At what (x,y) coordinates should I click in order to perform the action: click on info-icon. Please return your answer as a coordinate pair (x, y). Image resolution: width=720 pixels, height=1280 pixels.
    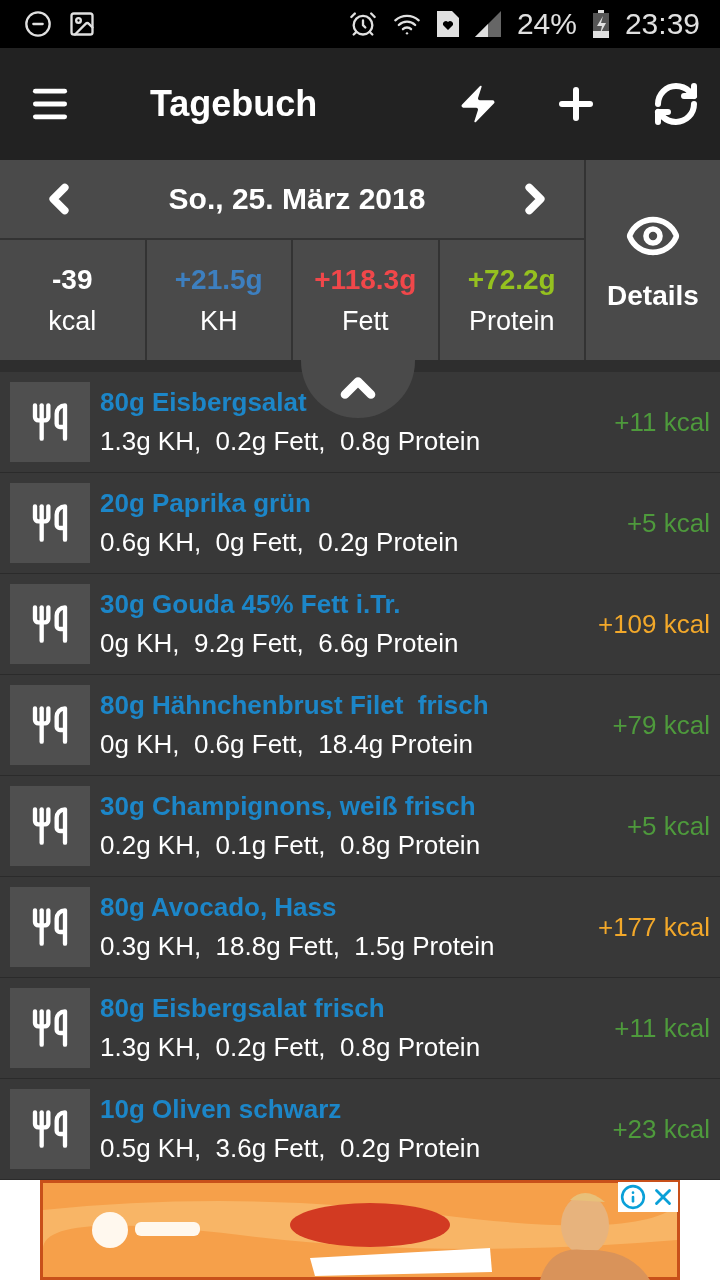
    Looking at the image, I should click on (633, 1197).